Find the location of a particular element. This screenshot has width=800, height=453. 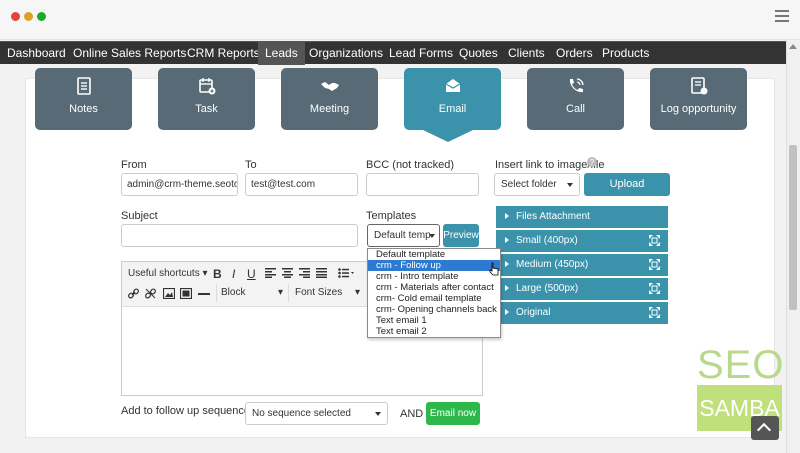

tile-label: Notes is located at coordinates (83, 109).